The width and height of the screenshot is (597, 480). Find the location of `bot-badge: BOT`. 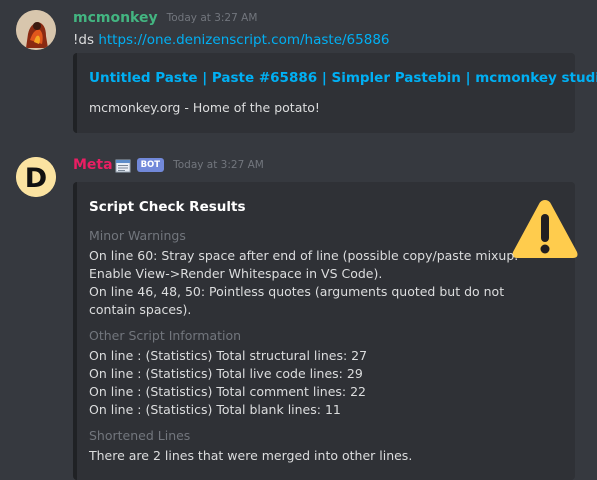

bot-badge: BOT is located at coordinates (150, 165).